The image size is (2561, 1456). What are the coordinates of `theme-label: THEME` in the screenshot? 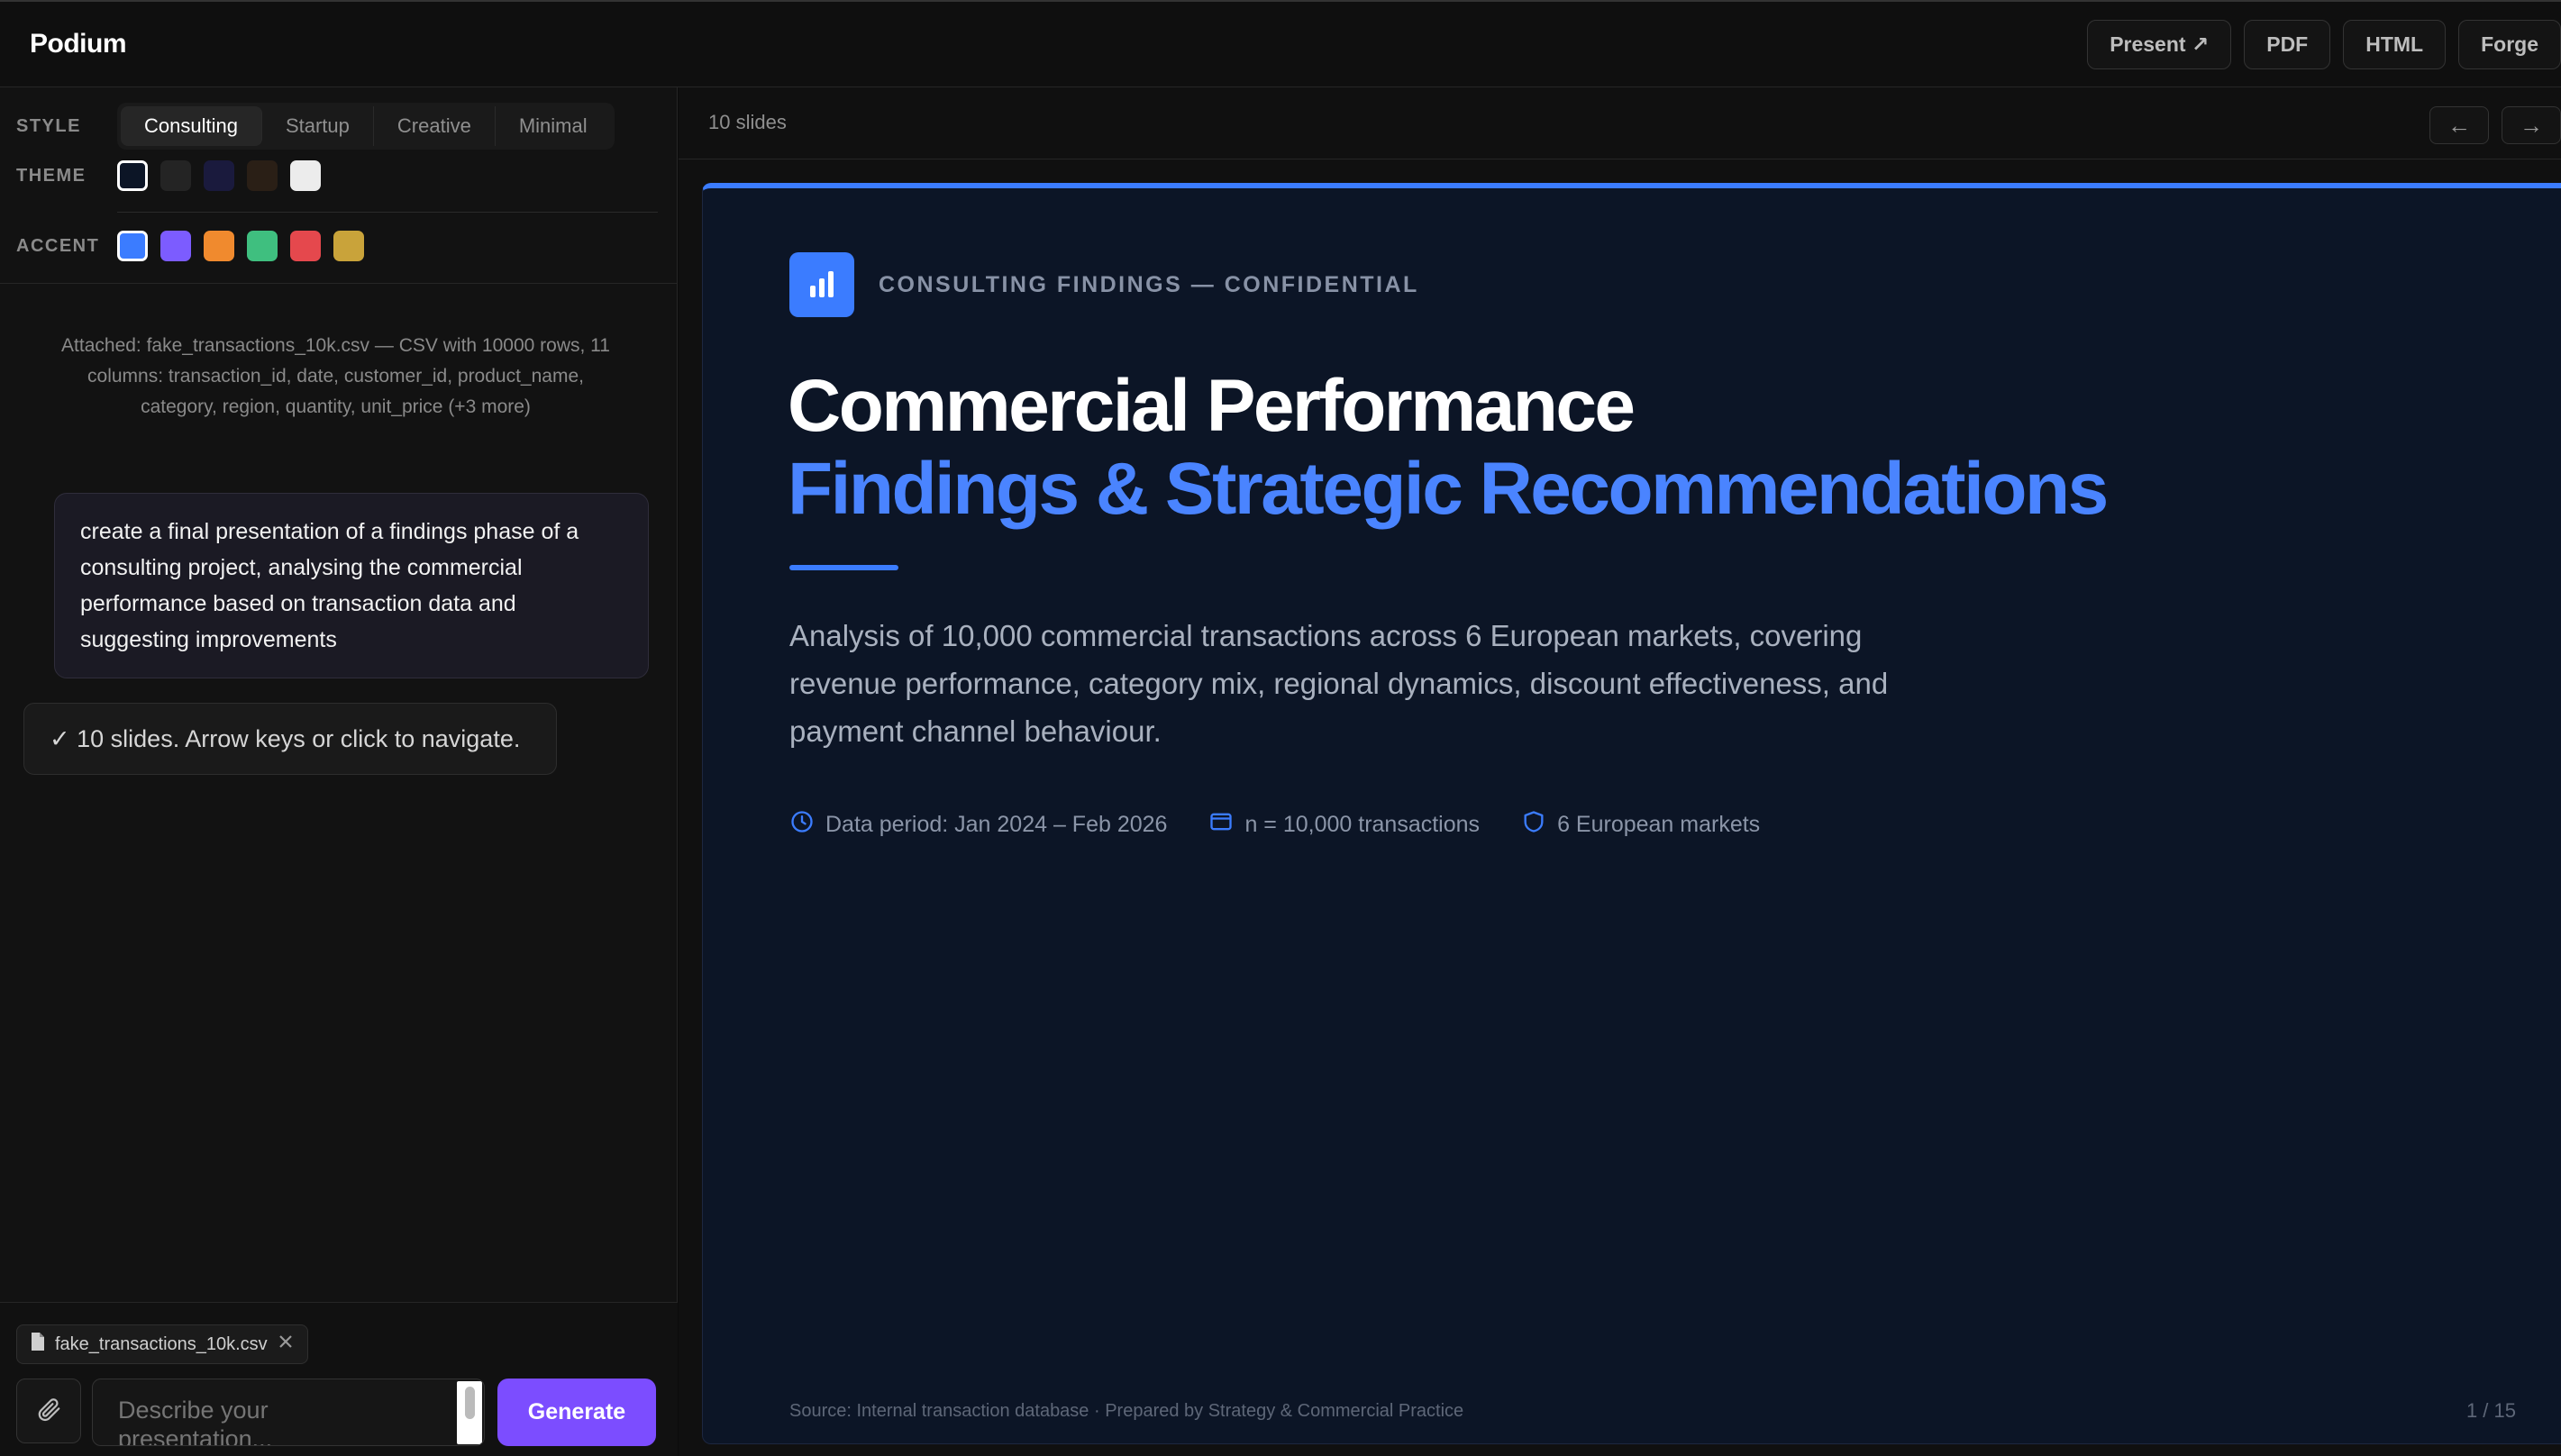 It's located at (51, 176).